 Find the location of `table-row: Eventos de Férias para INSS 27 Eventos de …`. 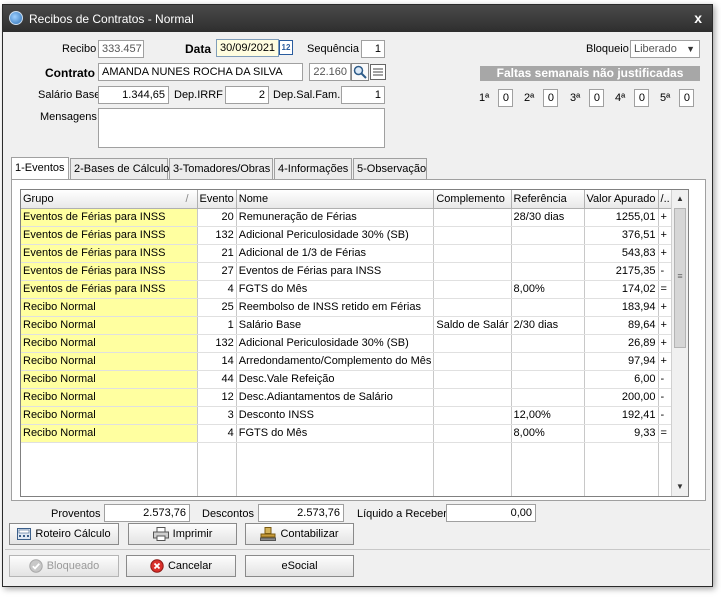

table-row: Eventos de Férias para INSS 27 Eventos de … is located at coordinates (347, 271).